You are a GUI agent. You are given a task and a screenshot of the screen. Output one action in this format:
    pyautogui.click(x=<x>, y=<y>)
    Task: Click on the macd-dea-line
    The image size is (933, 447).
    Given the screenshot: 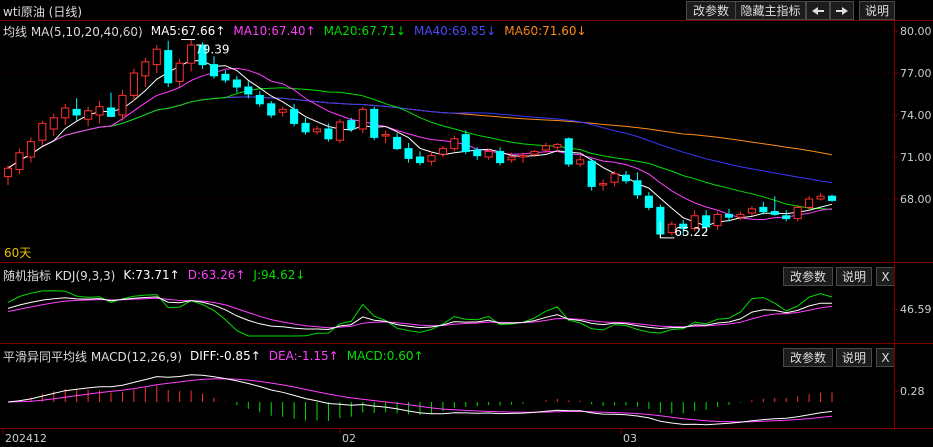 What is the action you would take?
    pyautogui.click(x=420, y=400)
    